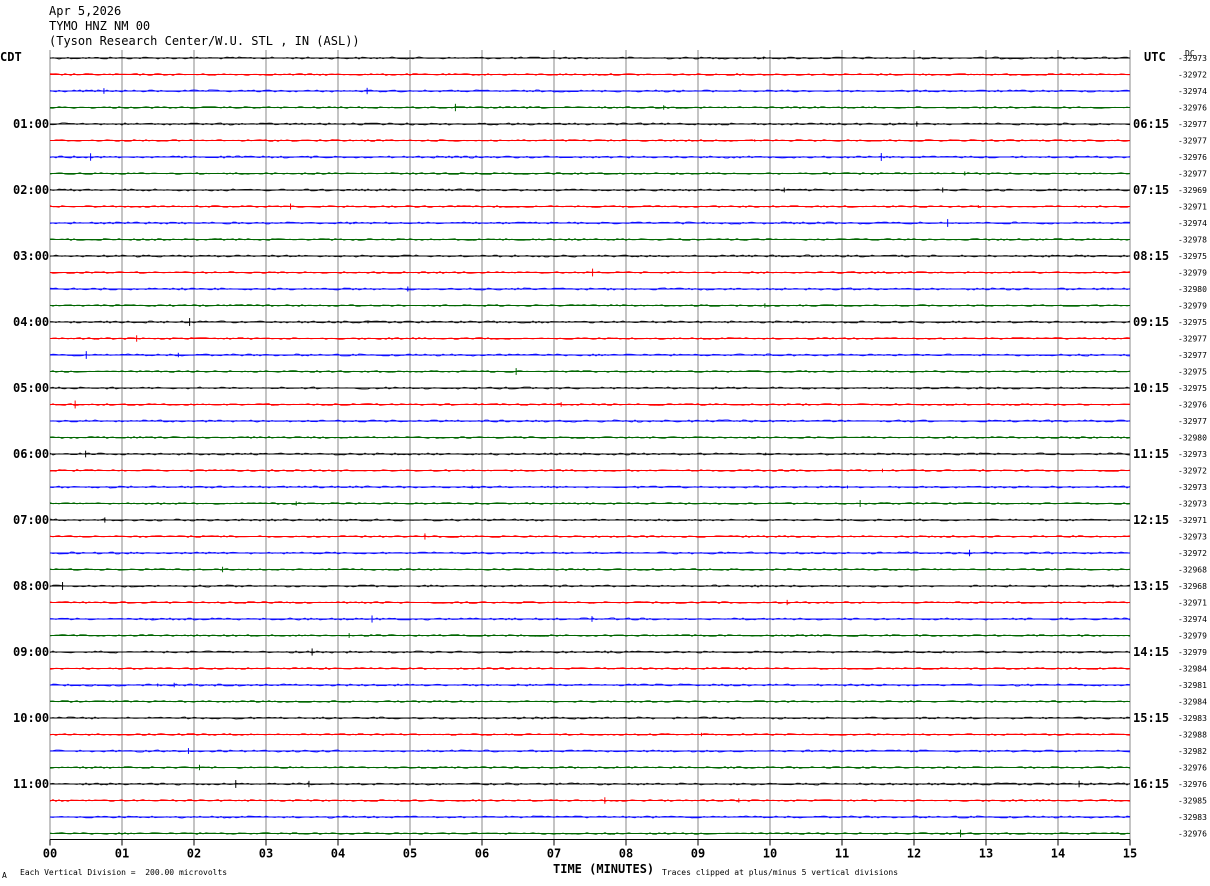 Image resolution: width=1210 pixels, height=886 pixels. Describe the element at coordinates (698, 854) in the screenshot. I see `x-tick-label: 09` at that location.